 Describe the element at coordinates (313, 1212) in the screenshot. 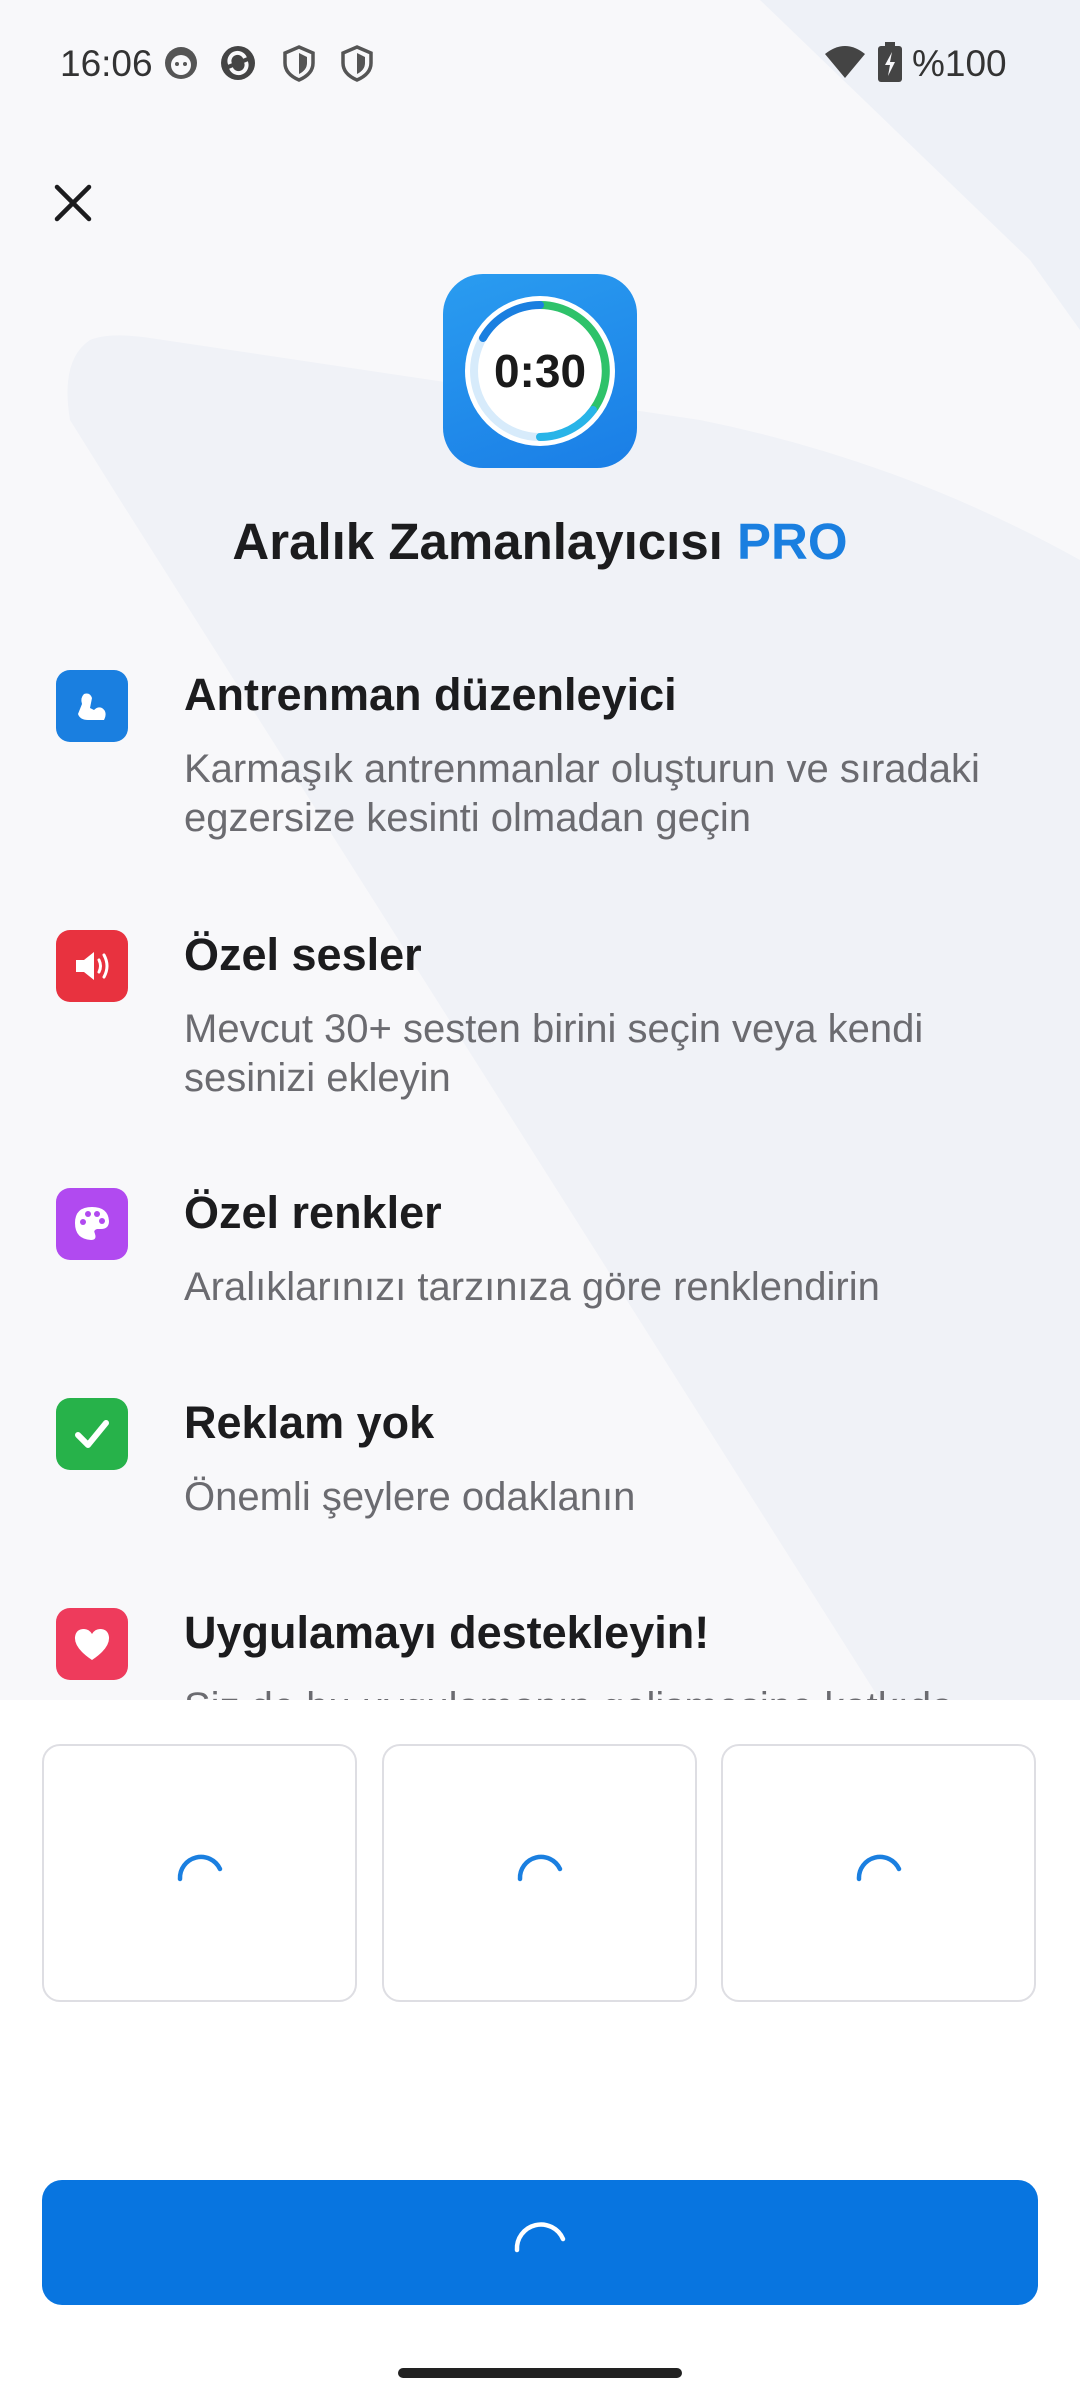

I see `feature-title: Özel renkler` at that location.